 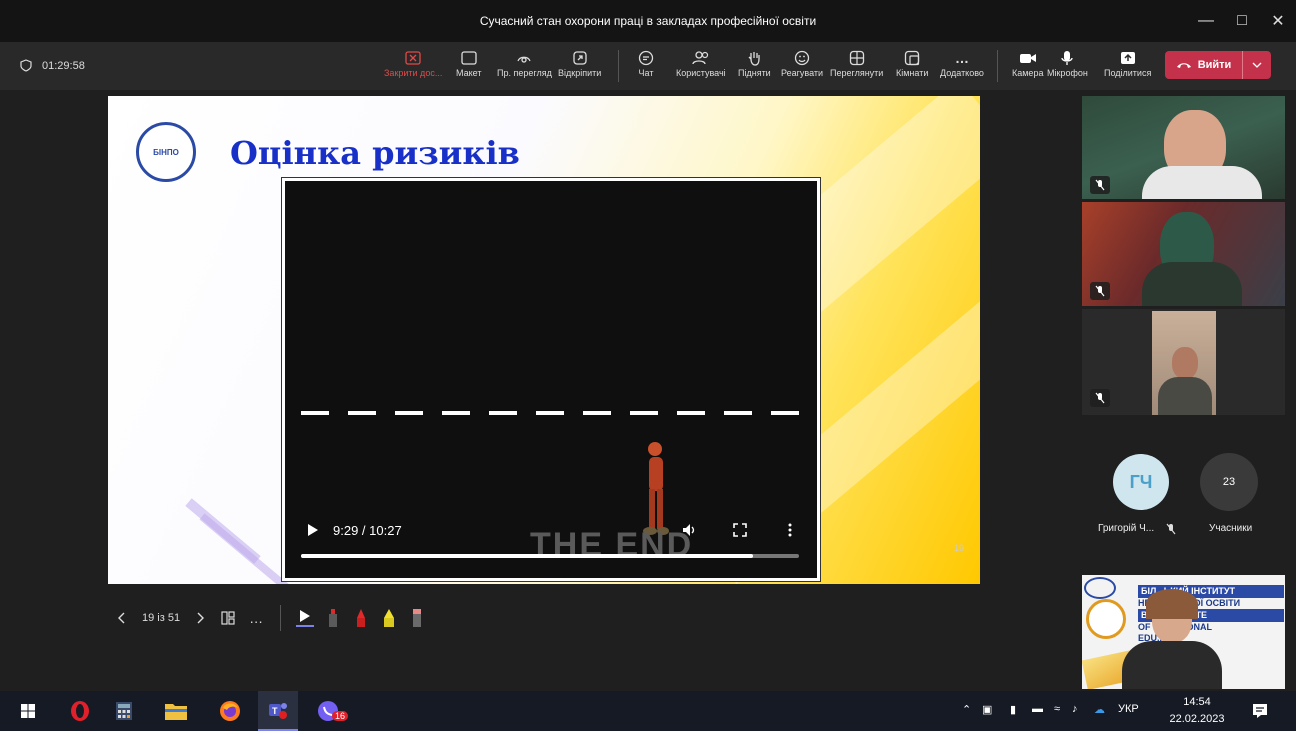 What do you see at coordinates (1128, 709) in the screenshot?
I see `language-indicator: УКР` at bounding box center [1128, 709].